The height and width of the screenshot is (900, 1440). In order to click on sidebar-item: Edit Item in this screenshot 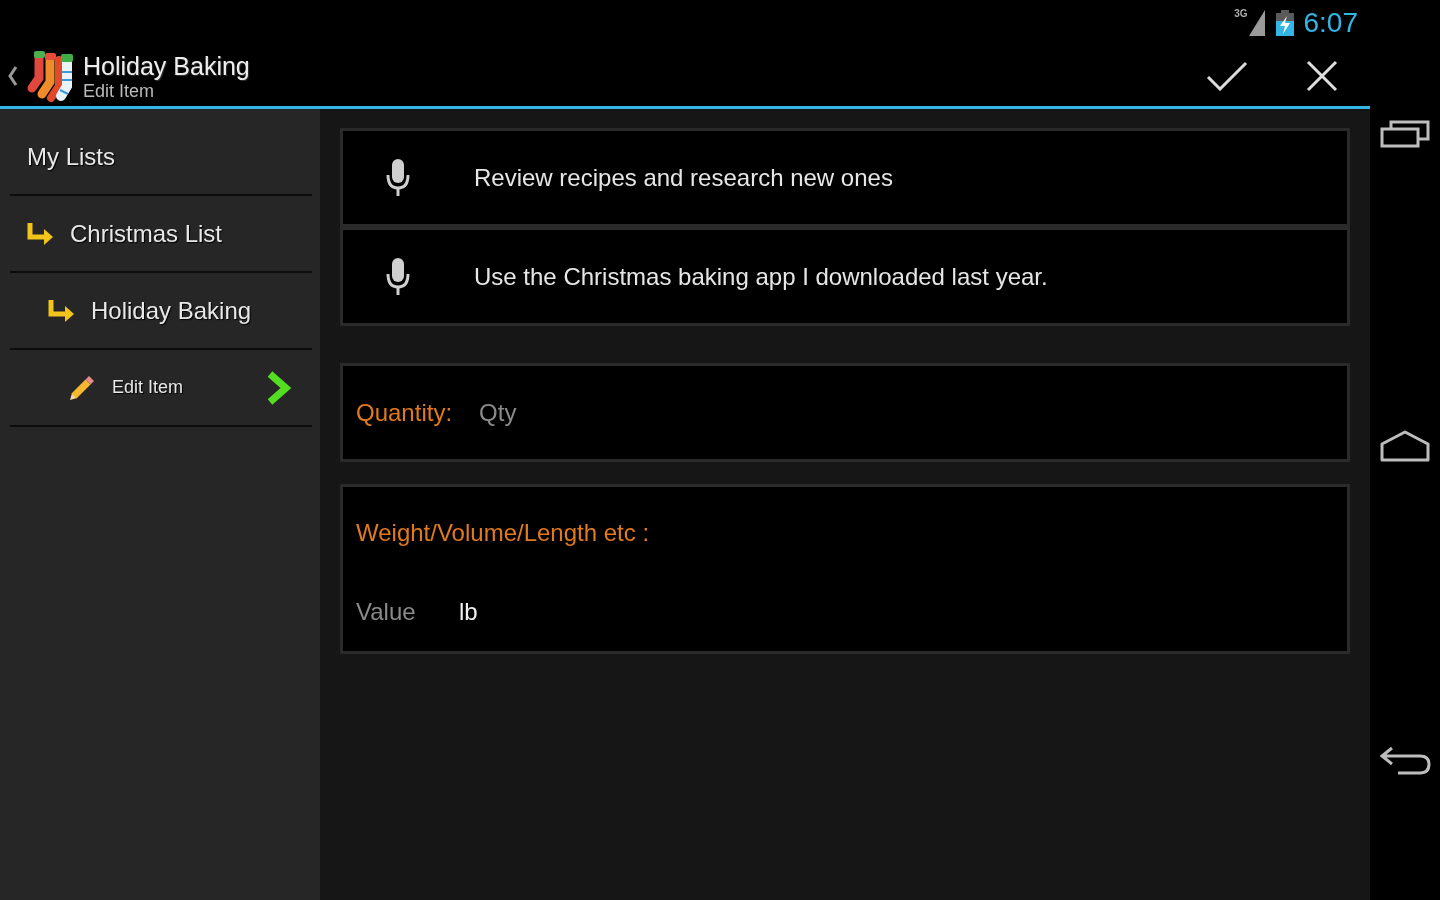, I will do `click(148, 387)`.